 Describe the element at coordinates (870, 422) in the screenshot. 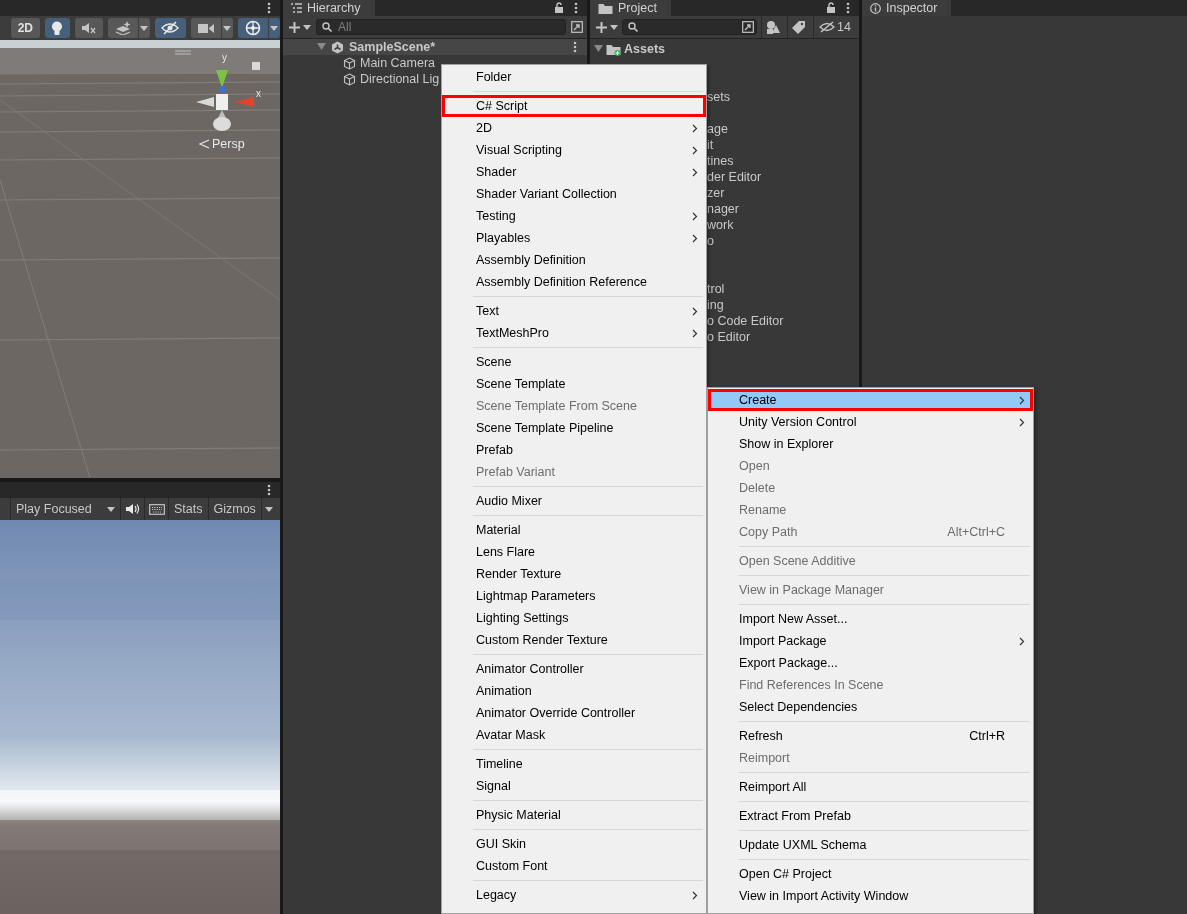

I see `menu-item: Unity Version Control` at that location.